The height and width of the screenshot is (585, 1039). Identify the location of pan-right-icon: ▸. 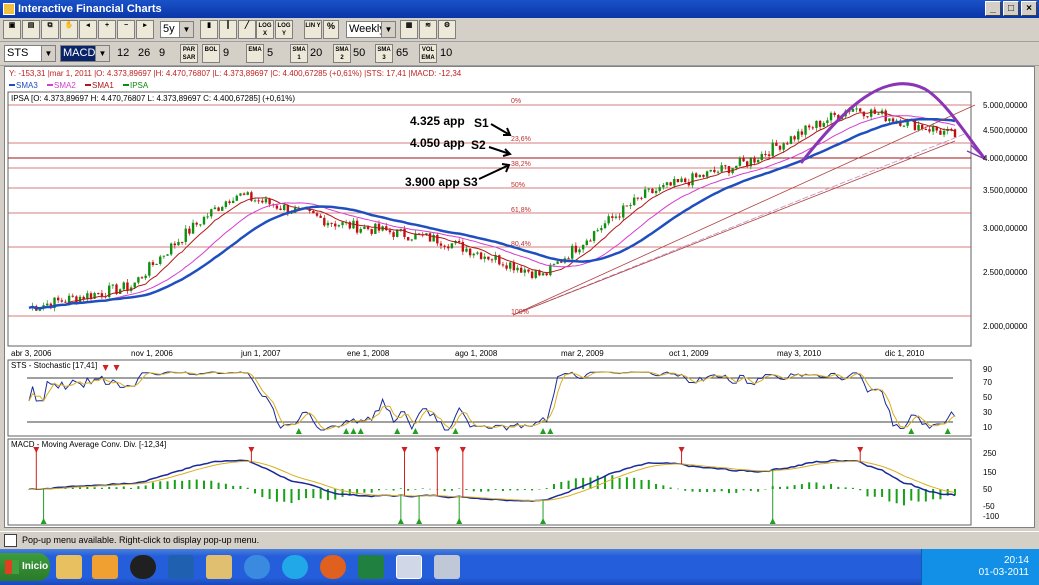
(145, 29).